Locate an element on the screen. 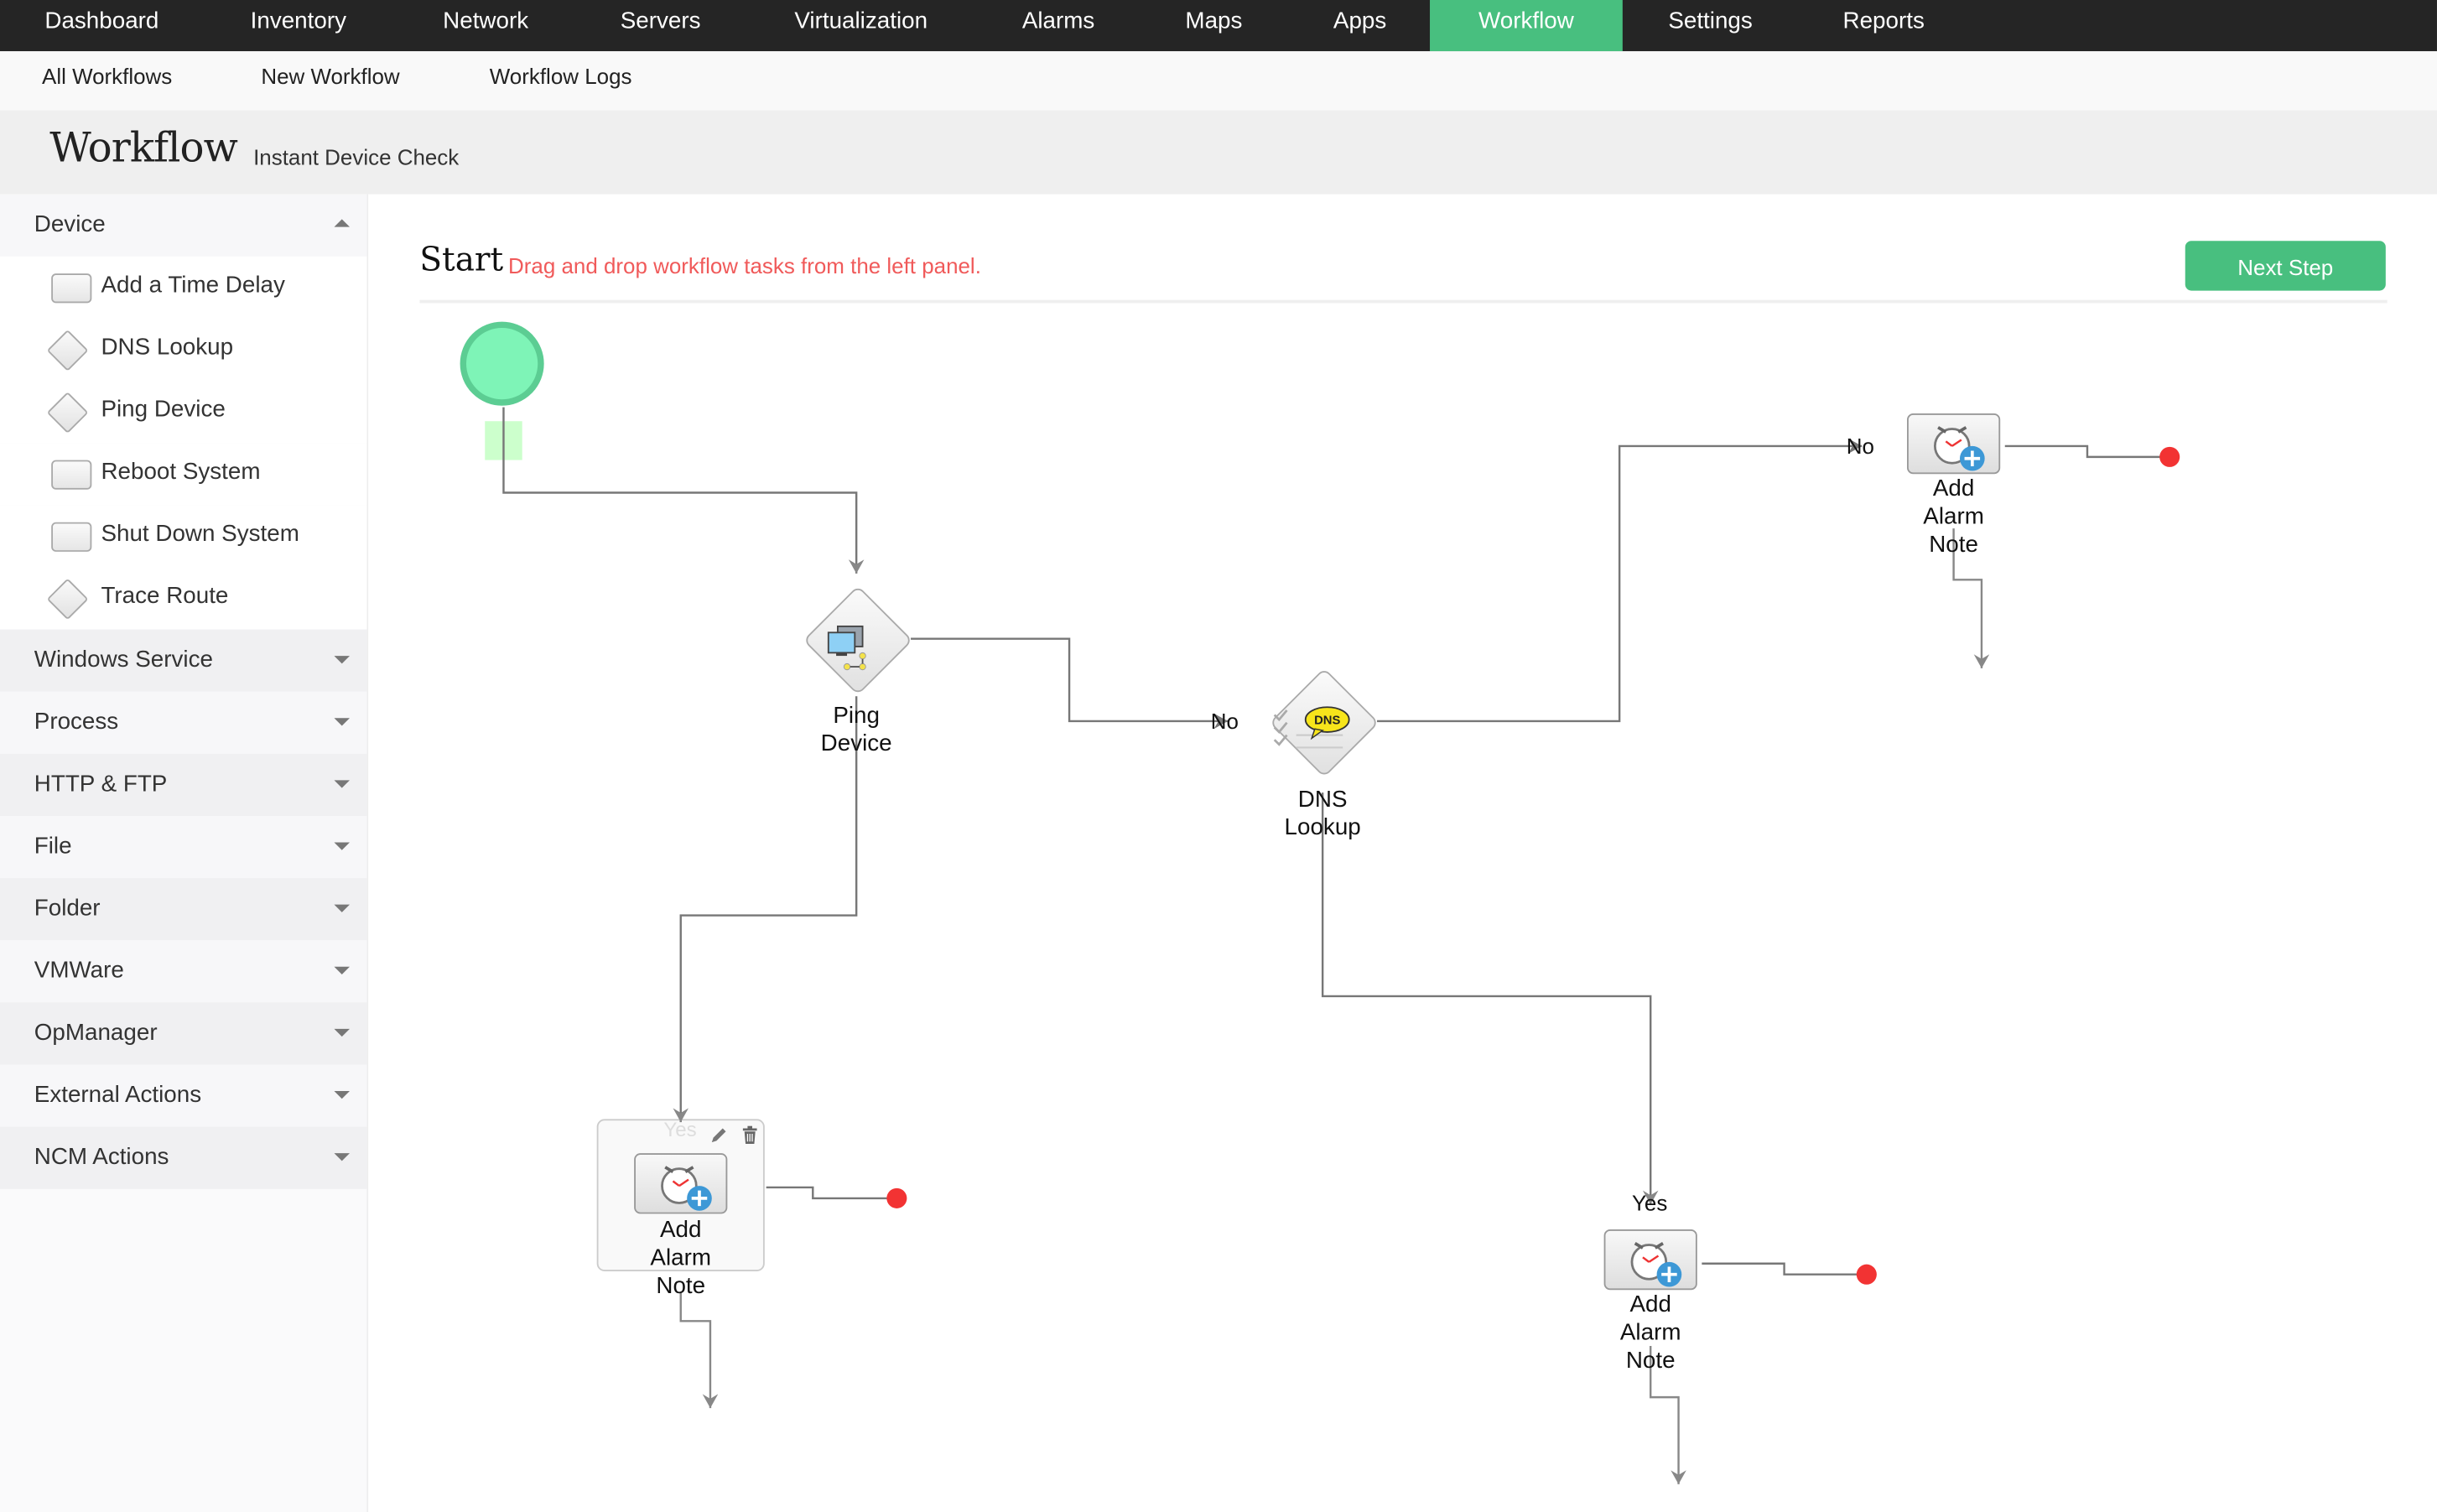 This screenshot has width=2437, height=1512. ping-device-label: Ping Device is located at coordinates (856, 731).